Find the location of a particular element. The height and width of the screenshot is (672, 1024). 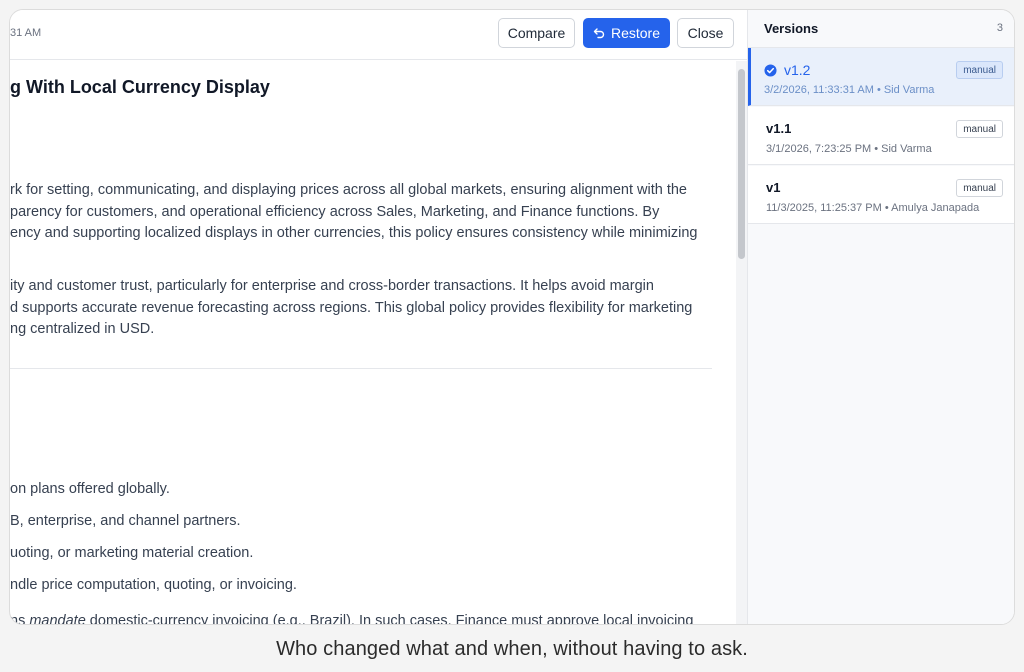

versions-header: Versions 3 is located at coordinates (881, 29).